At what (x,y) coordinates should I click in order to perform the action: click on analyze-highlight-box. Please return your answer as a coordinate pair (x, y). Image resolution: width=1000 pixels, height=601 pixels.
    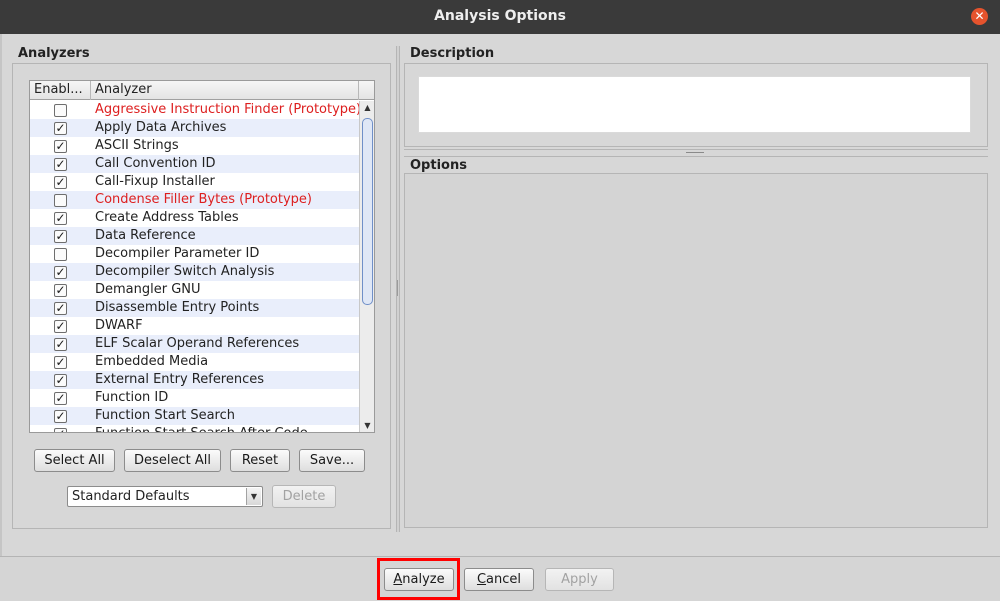
    Looking at the image, I should click on (418, 579).